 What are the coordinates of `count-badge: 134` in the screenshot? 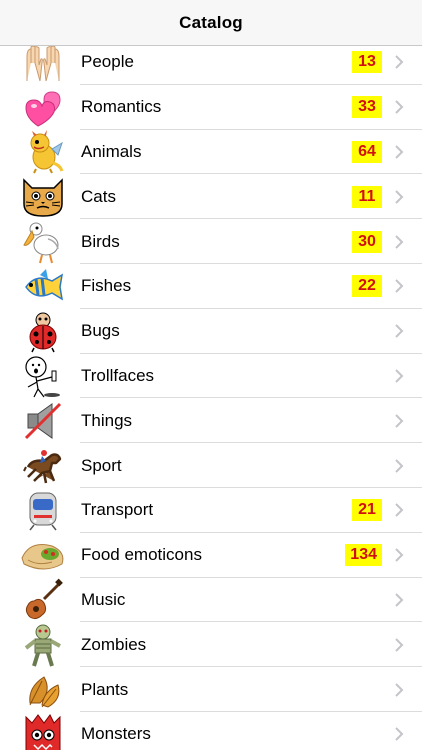 It's located at (363, 555).